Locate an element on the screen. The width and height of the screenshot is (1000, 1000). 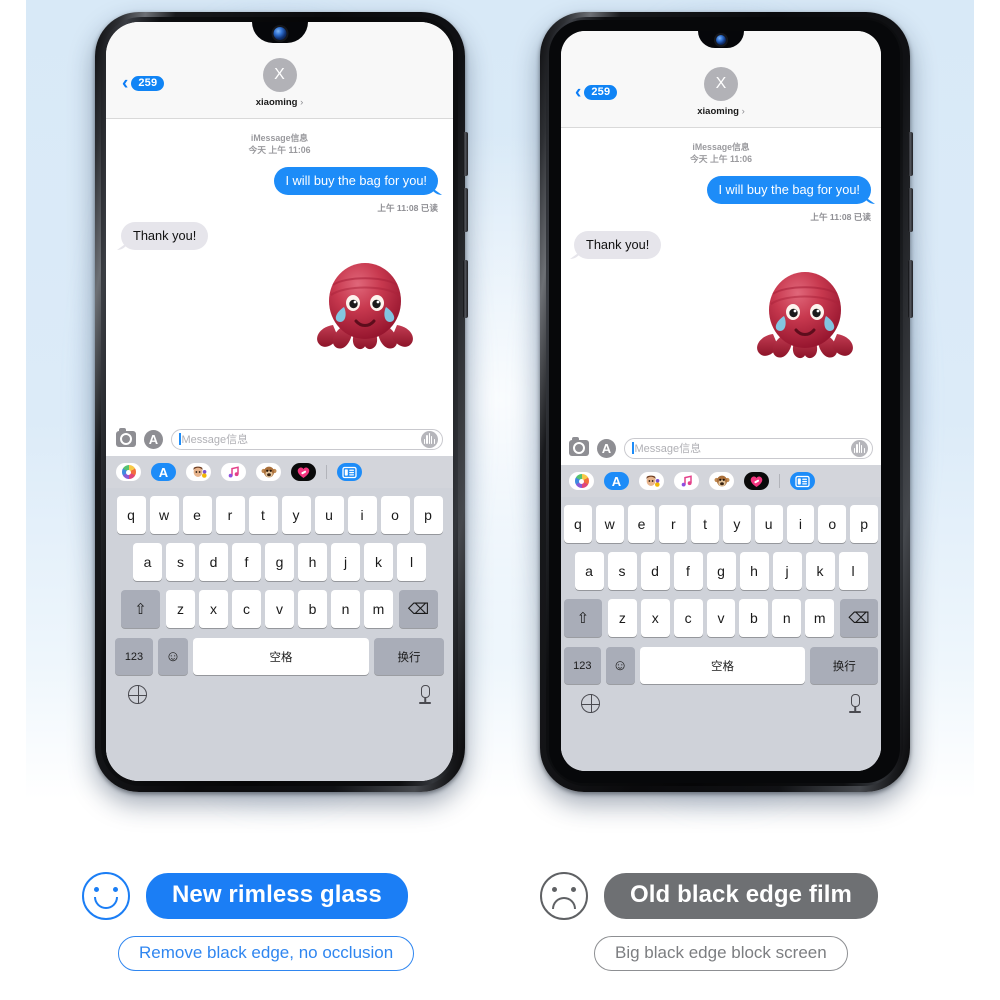
back-button-right: ‹ 259 is located at coordinates (596, 92).